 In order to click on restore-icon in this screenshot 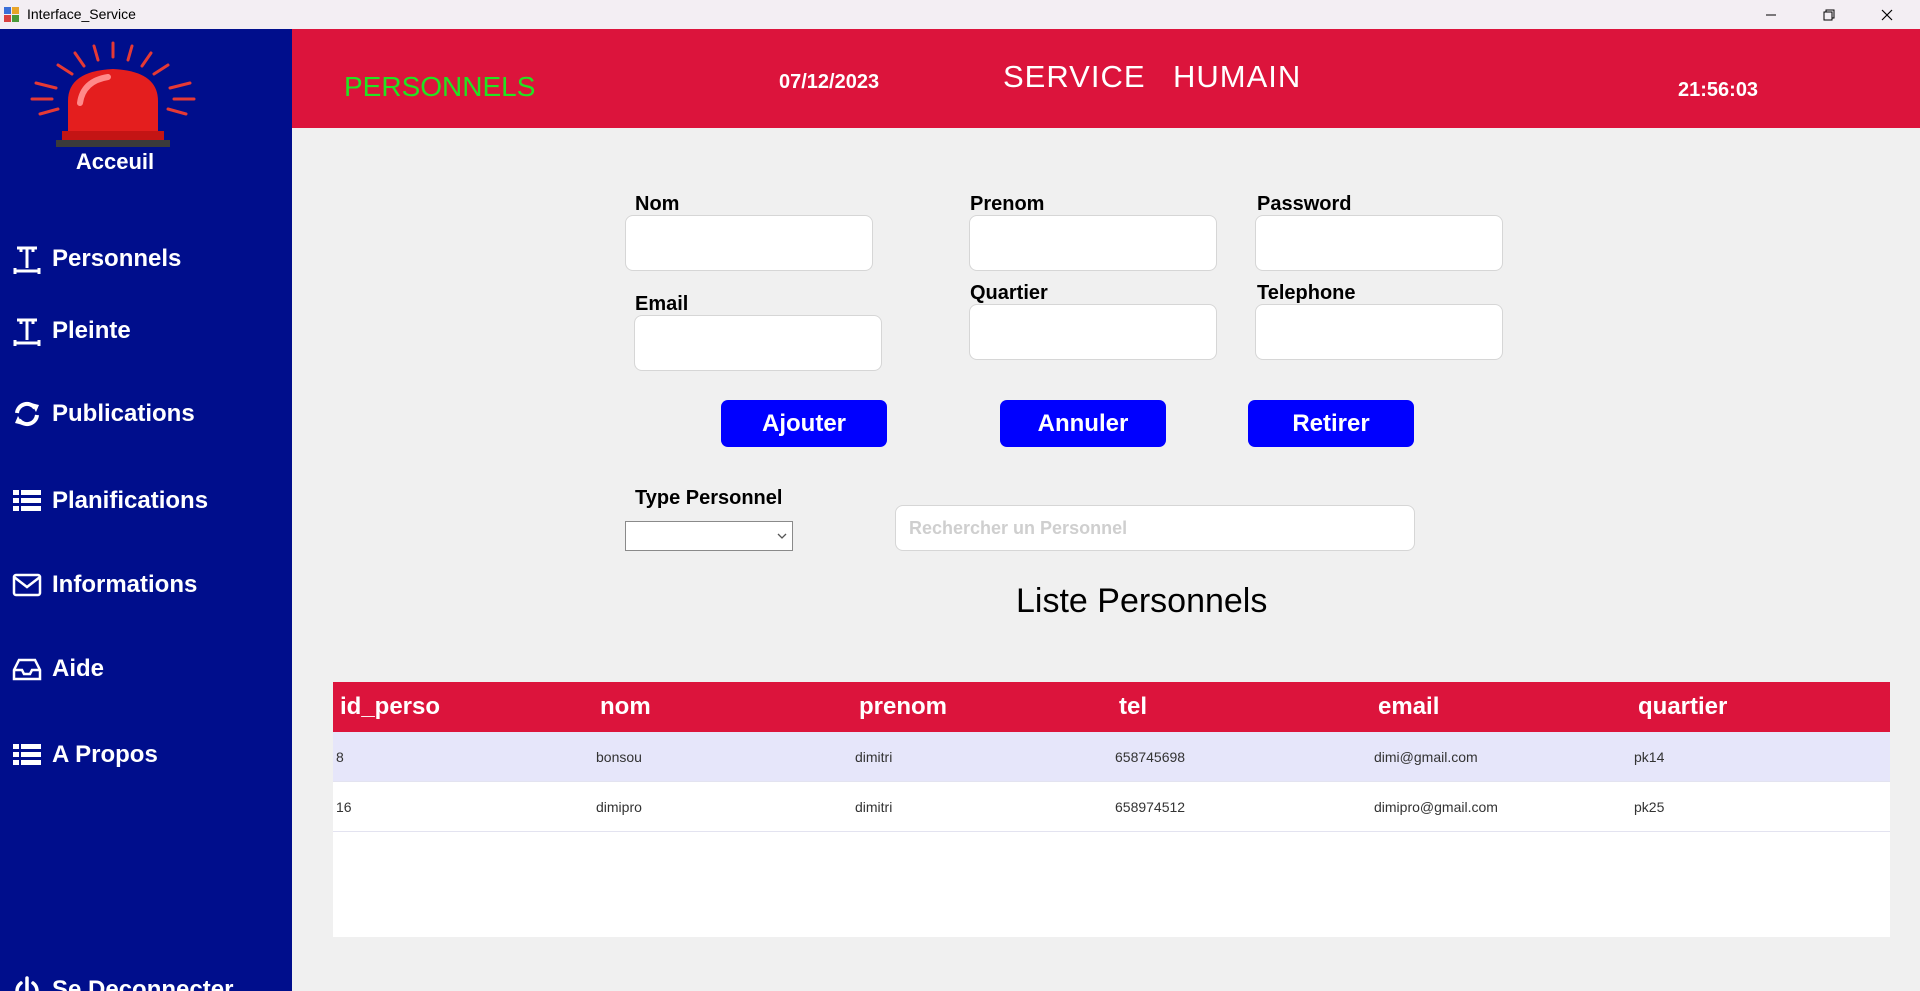, I will do `click(1829, 14)`.